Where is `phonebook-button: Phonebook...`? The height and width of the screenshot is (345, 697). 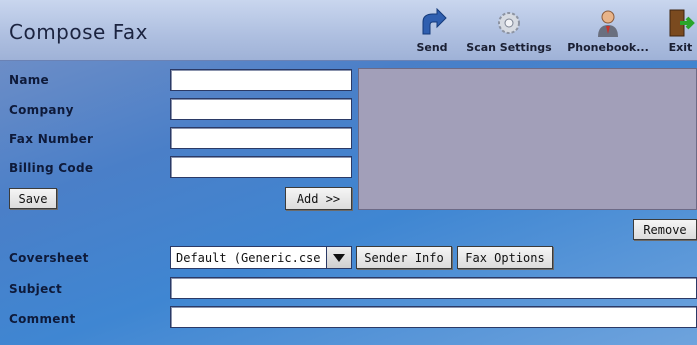 phonebook-button: Phonebook... is located at coordinates (608, 32).